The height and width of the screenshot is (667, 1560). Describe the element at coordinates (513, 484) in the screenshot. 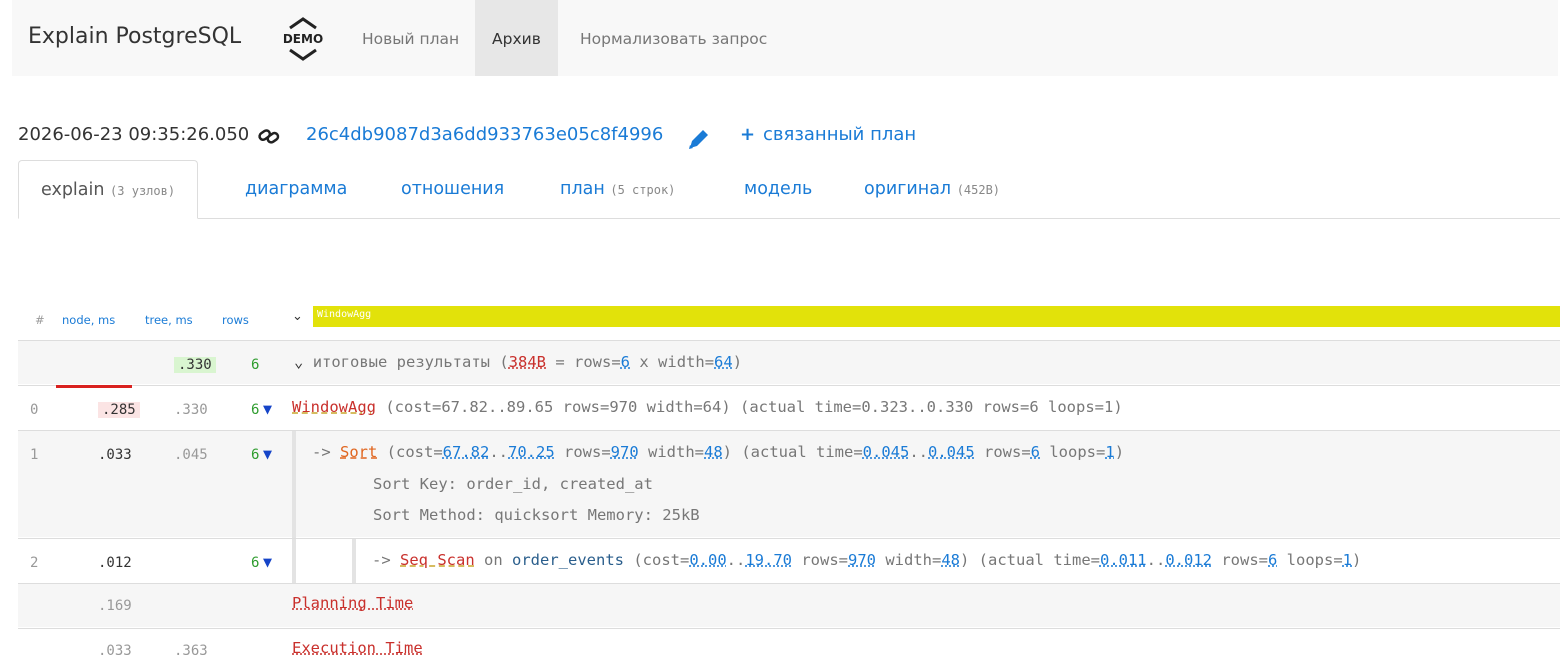

I see `sort-key-detail: Sort Key: order_id, created_at` at that location.